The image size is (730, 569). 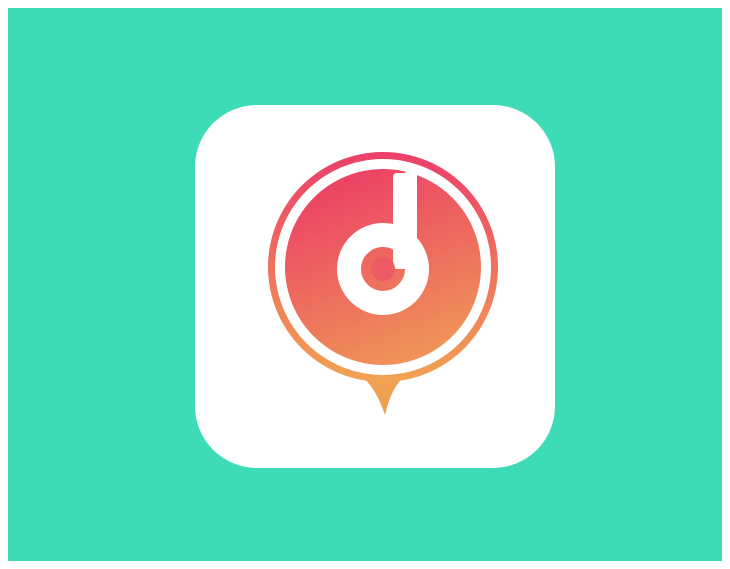 I want to click on note-center-dot, so click(x=383, y=269).